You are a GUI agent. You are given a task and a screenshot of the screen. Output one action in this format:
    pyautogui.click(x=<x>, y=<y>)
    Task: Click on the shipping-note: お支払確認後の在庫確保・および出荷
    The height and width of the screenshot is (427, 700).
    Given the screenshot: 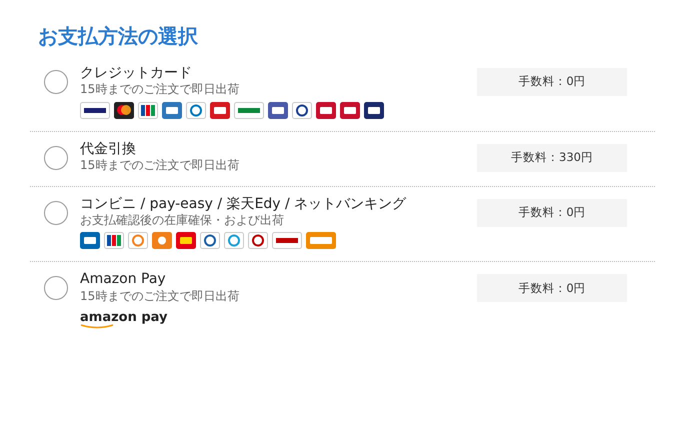 What is the action you would take?
    pyautogui.click(x=182, y=220)
    